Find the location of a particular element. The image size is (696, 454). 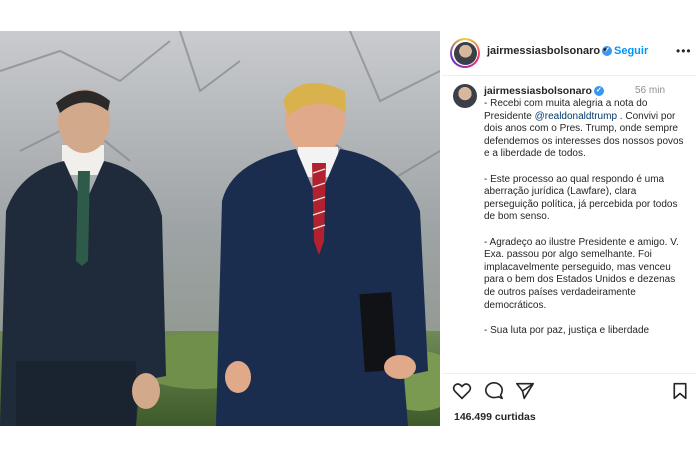

bookmark-icon is located at coordinates (680, 391).